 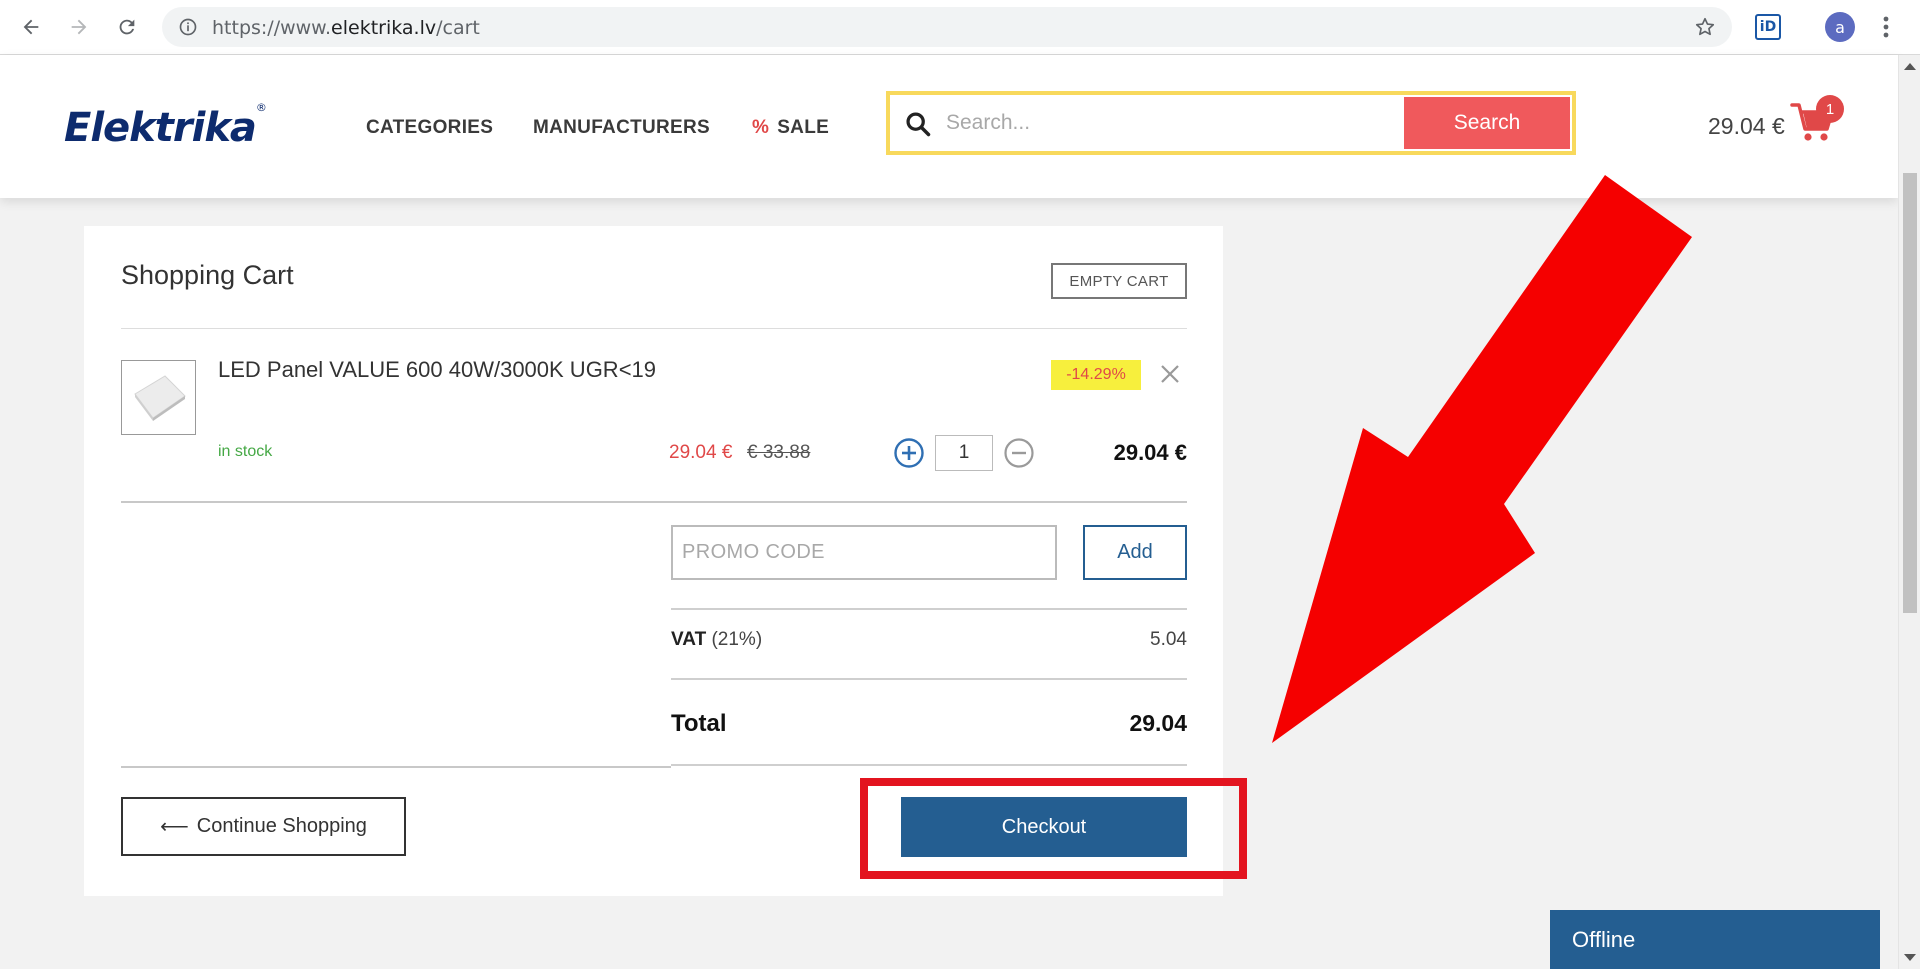 I want to click on total-label: Total, so click(x=699, y=723).